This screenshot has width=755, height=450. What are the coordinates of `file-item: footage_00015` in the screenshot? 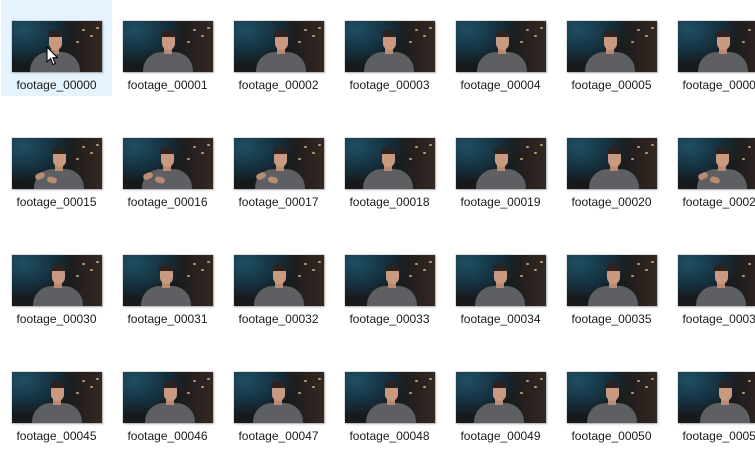 It's located at (56, 165).